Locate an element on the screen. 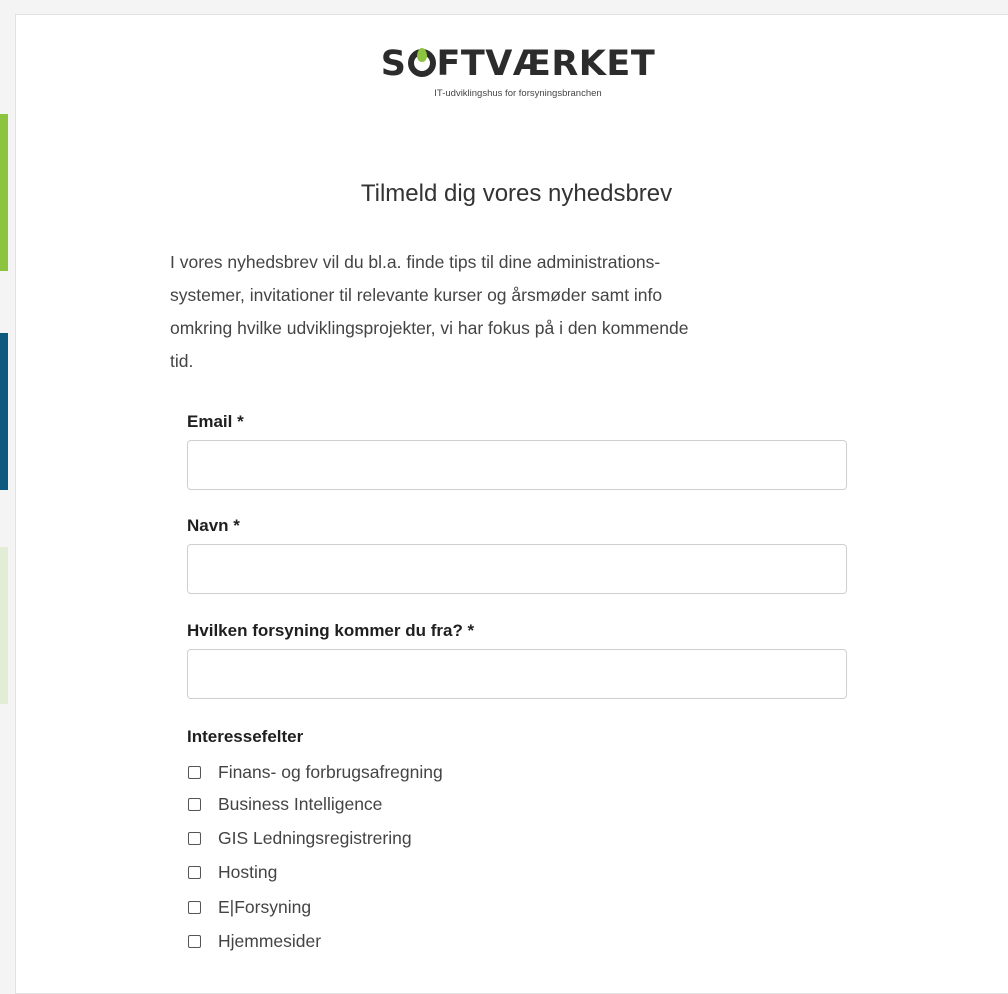  name-field is located at coordinates (517, 569).